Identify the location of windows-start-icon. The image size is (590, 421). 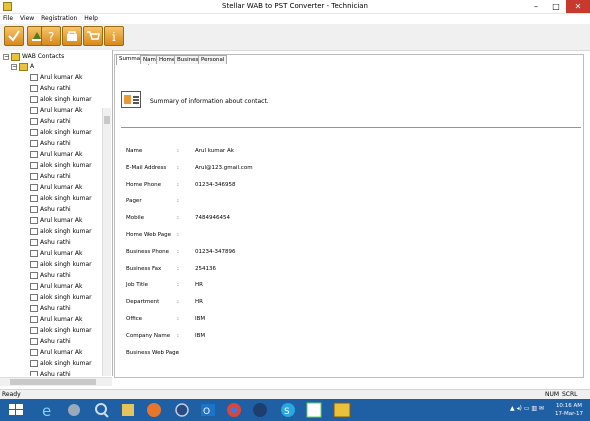
(16, 410).